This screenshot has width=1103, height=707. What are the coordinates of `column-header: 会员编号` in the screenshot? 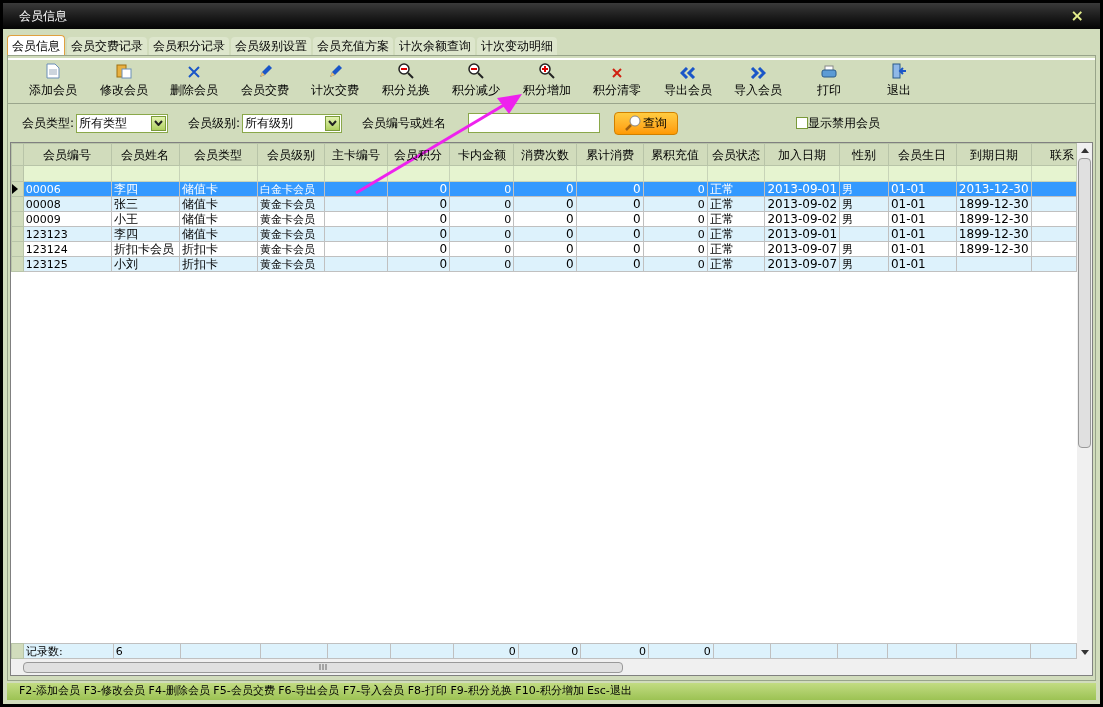 It's located at (67, 154).